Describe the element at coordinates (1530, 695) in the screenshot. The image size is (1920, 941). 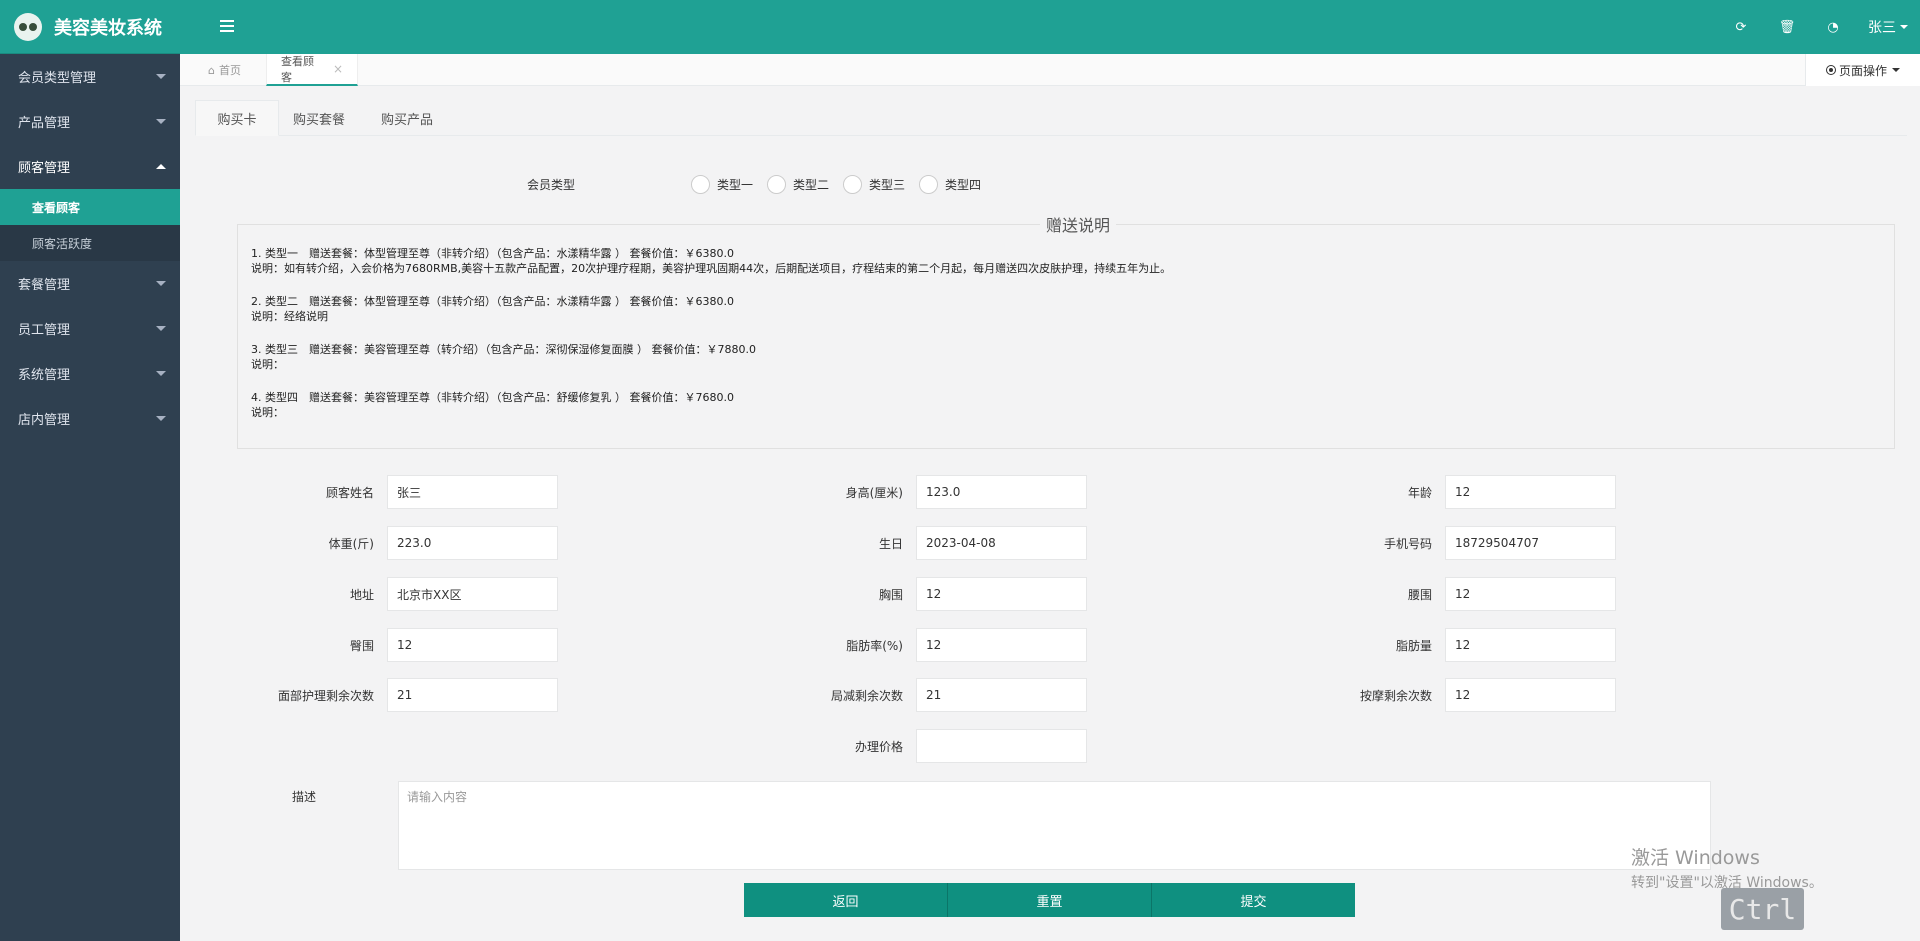
I see `massage-left-input: 12` at that location.